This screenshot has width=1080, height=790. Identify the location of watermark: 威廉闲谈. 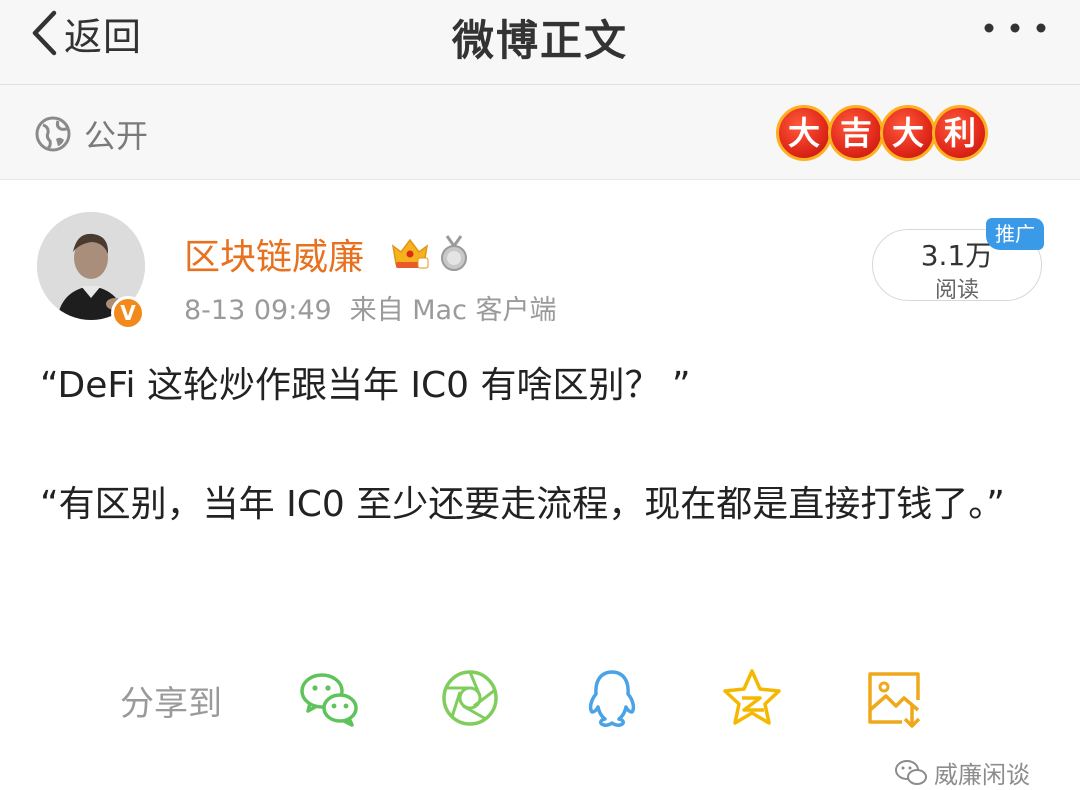
(962, 772).